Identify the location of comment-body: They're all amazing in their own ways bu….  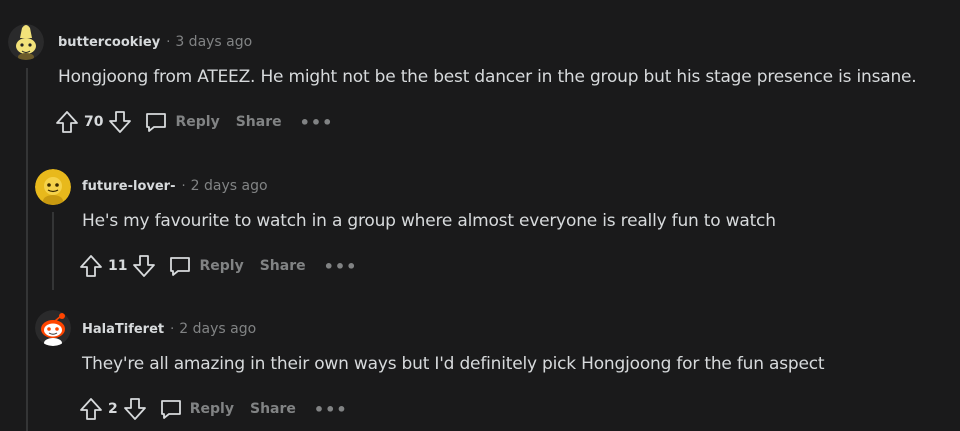
(453, 364).